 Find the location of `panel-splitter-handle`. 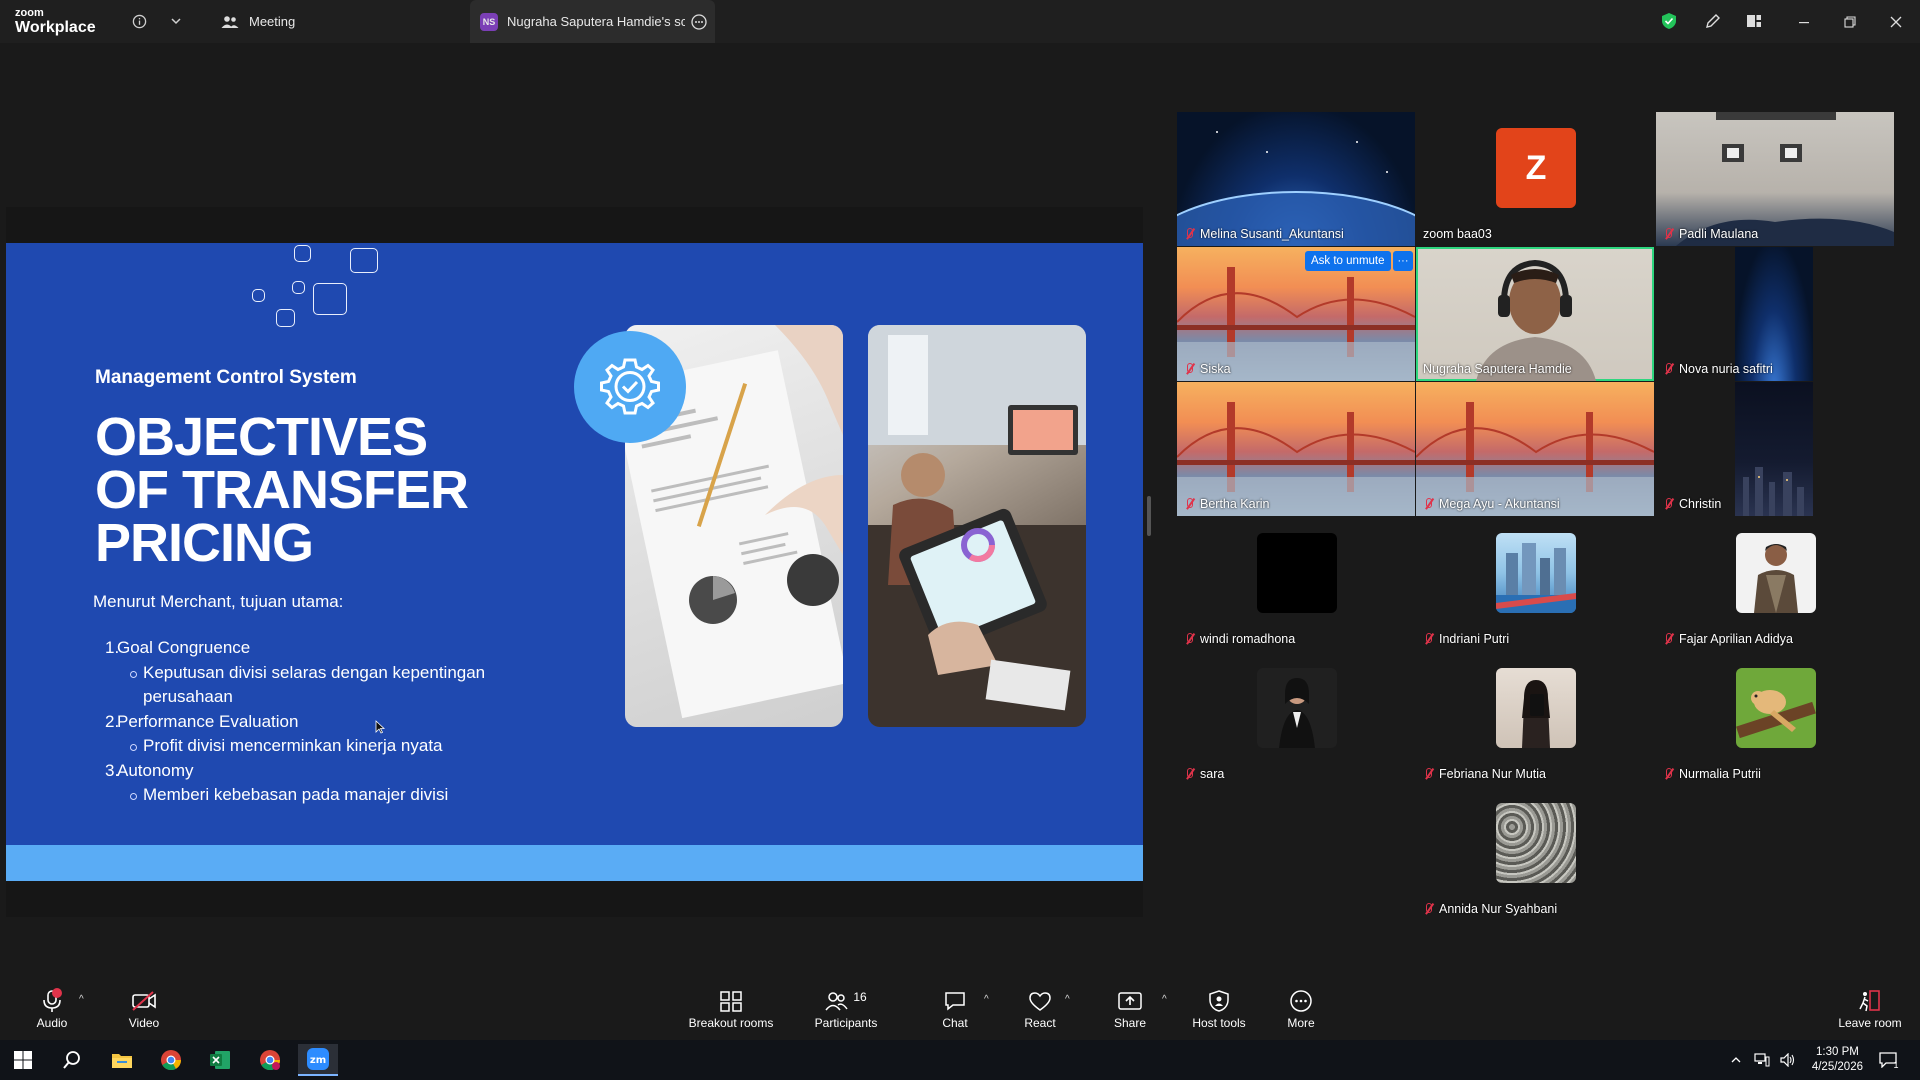

panel-splitter-handle is located at coordinates (1149, 516).